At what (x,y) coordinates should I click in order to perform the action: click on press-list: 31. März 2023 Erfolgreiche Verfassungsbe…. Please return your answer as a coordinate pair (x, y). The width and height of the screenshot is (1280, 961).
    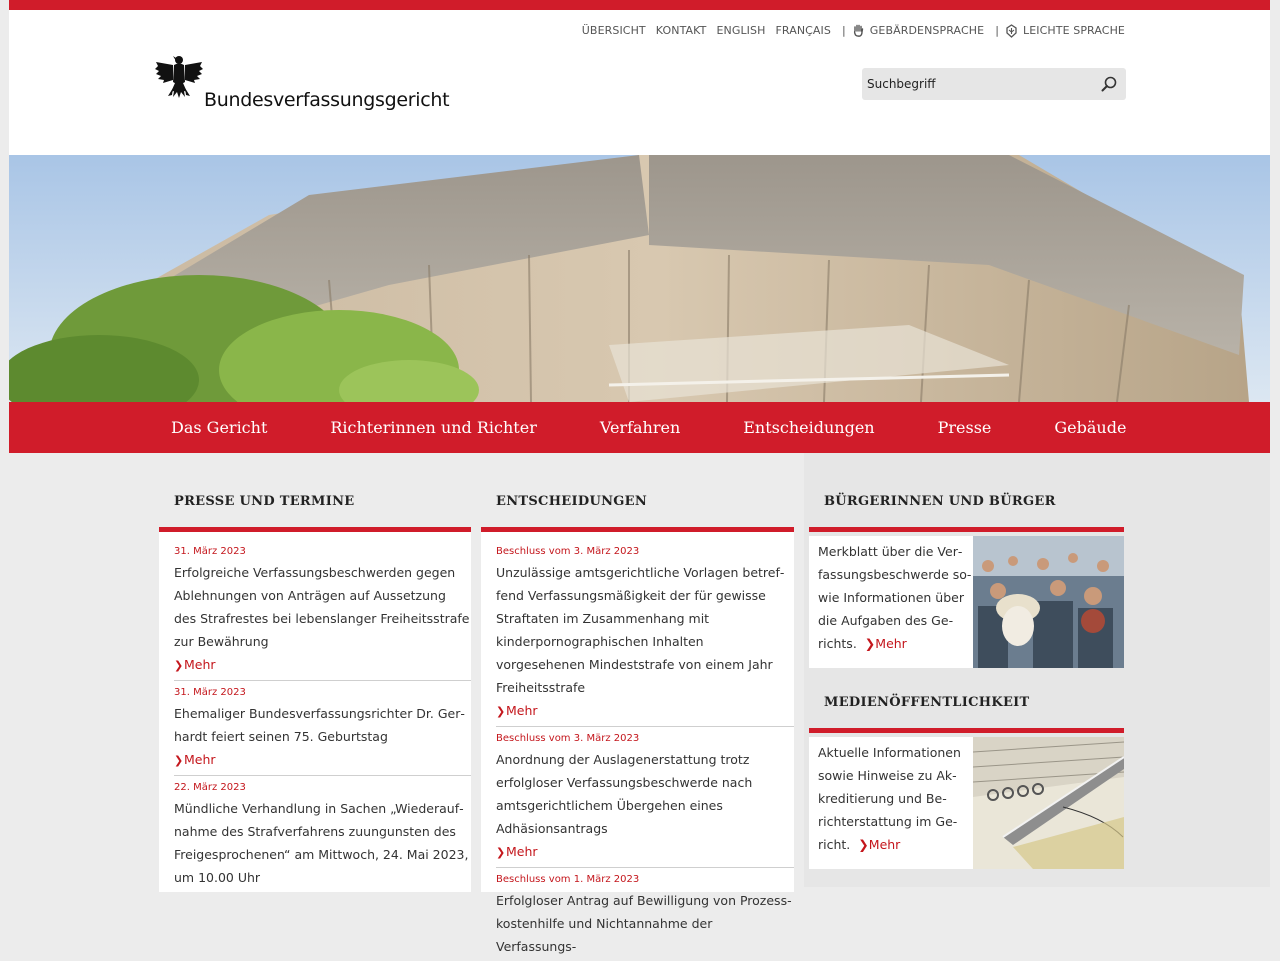
    Looking at the image, I should click on (315, 712).